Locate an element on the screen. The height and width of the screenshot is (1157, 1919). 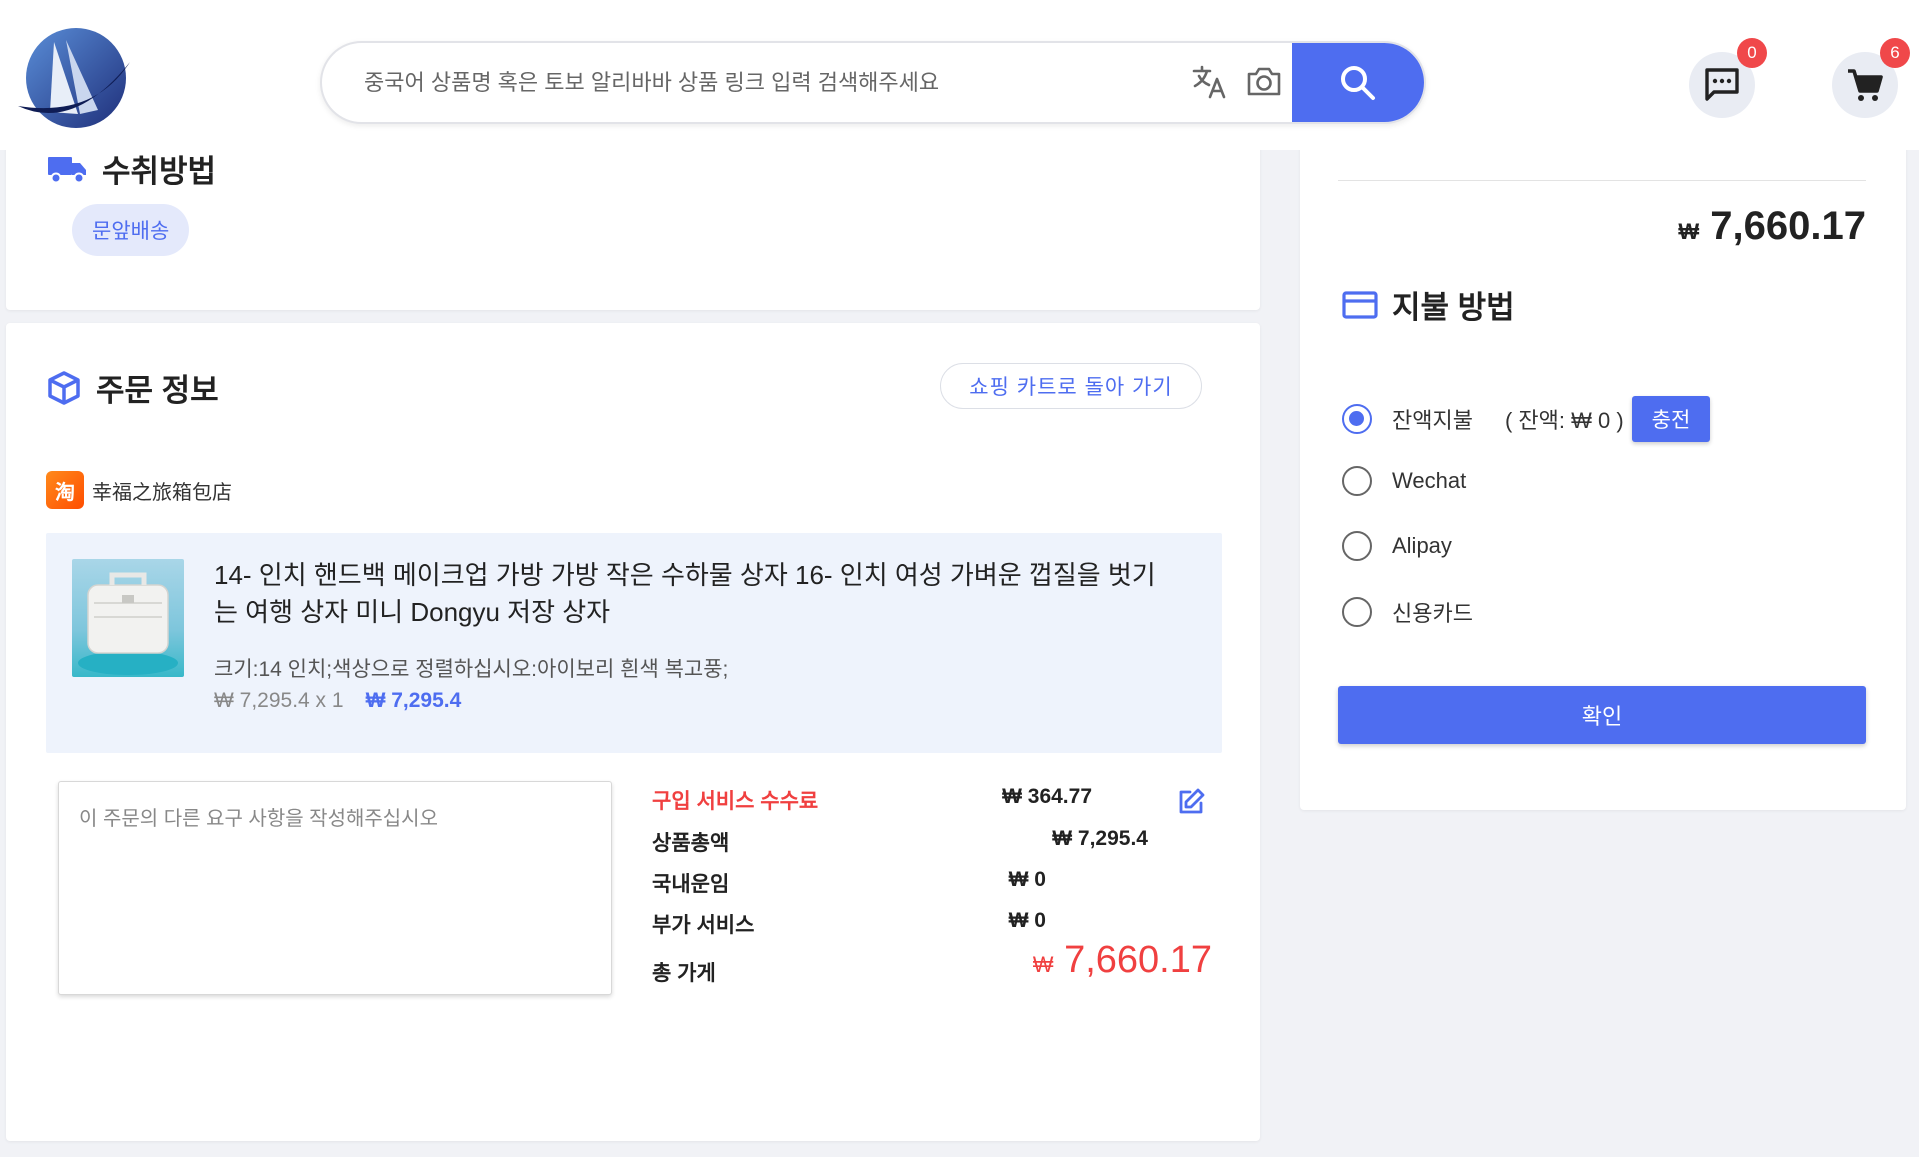
shop-info: 淘 幸福之旅箱包店 is located at coordinates (139, 490).